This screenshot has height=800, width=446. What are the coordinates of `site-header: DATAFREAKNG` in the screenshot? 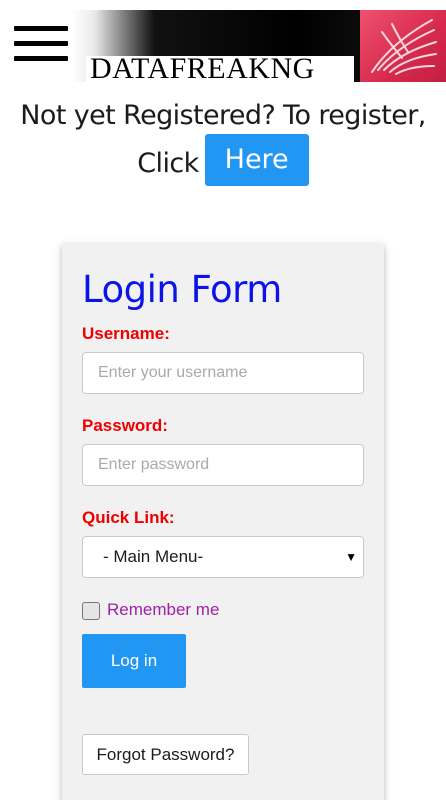 It's located at (223, 46).